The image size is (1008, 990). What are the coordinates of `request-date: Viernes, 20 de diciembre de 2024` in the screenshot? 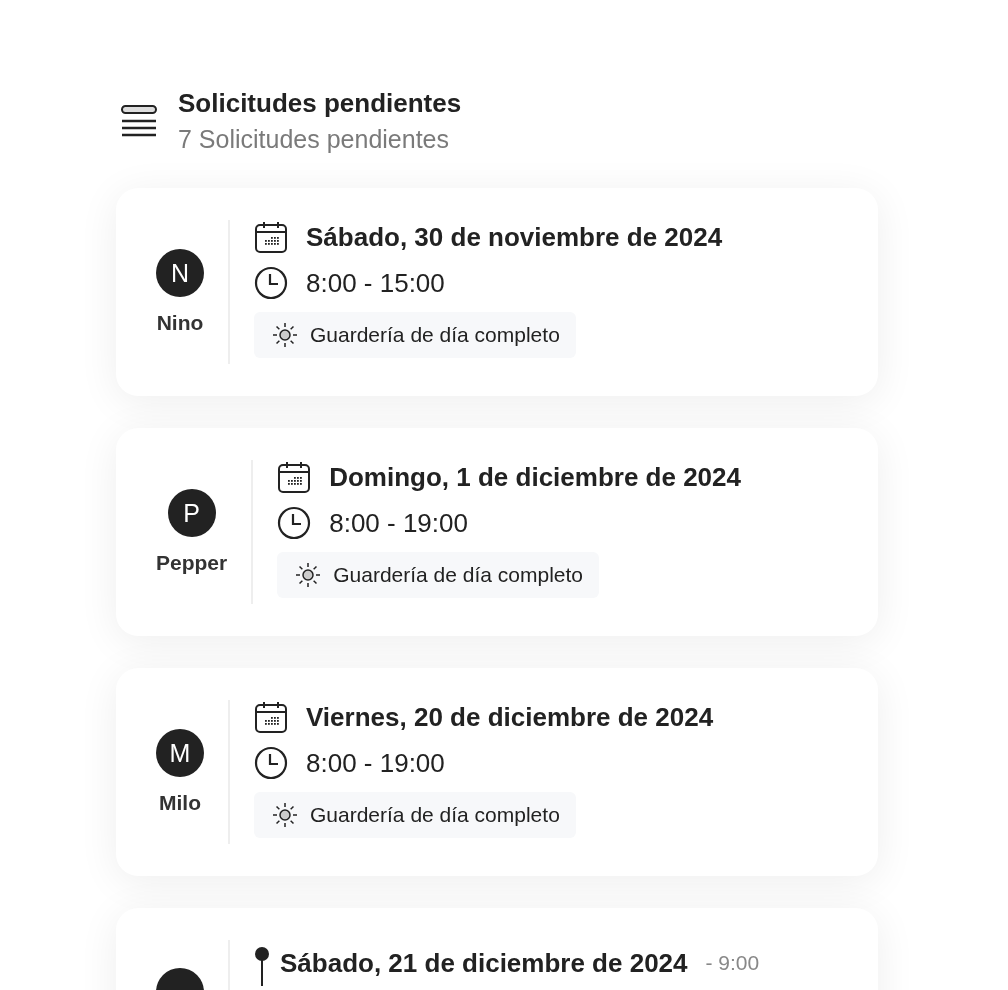 It's located at (510, 717).